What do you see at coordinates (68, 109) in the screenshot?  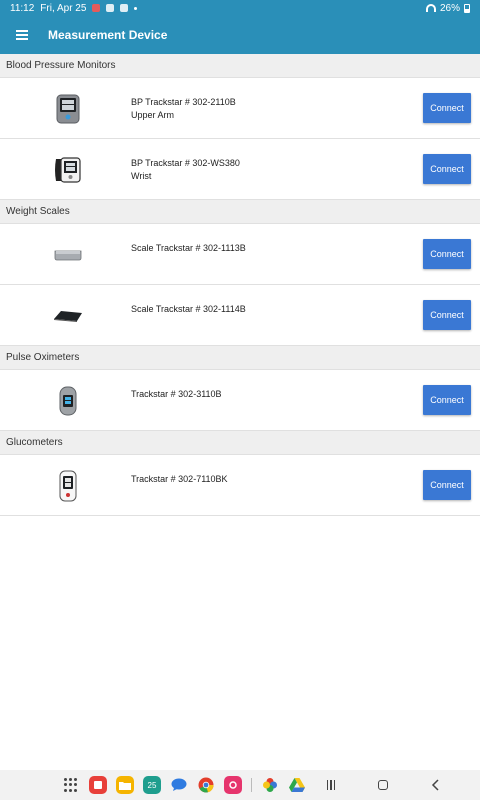 I see `bp-monitor-upper-arm-icon` at bounding box center [68, 109].